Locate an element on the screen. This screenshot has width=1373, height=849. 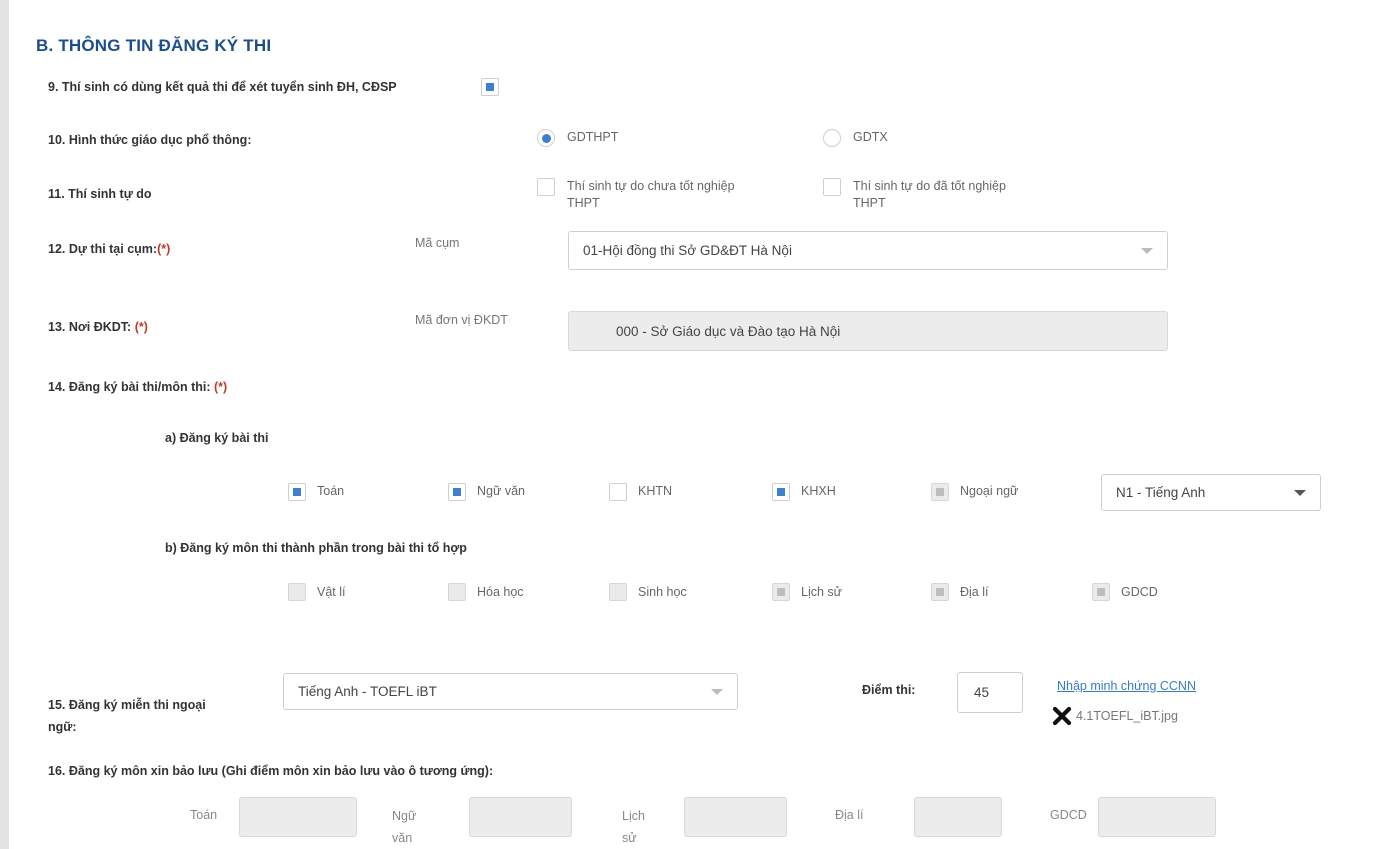
language-select: N1 - Tiếng Anh is located at coordinates (1211, 492).